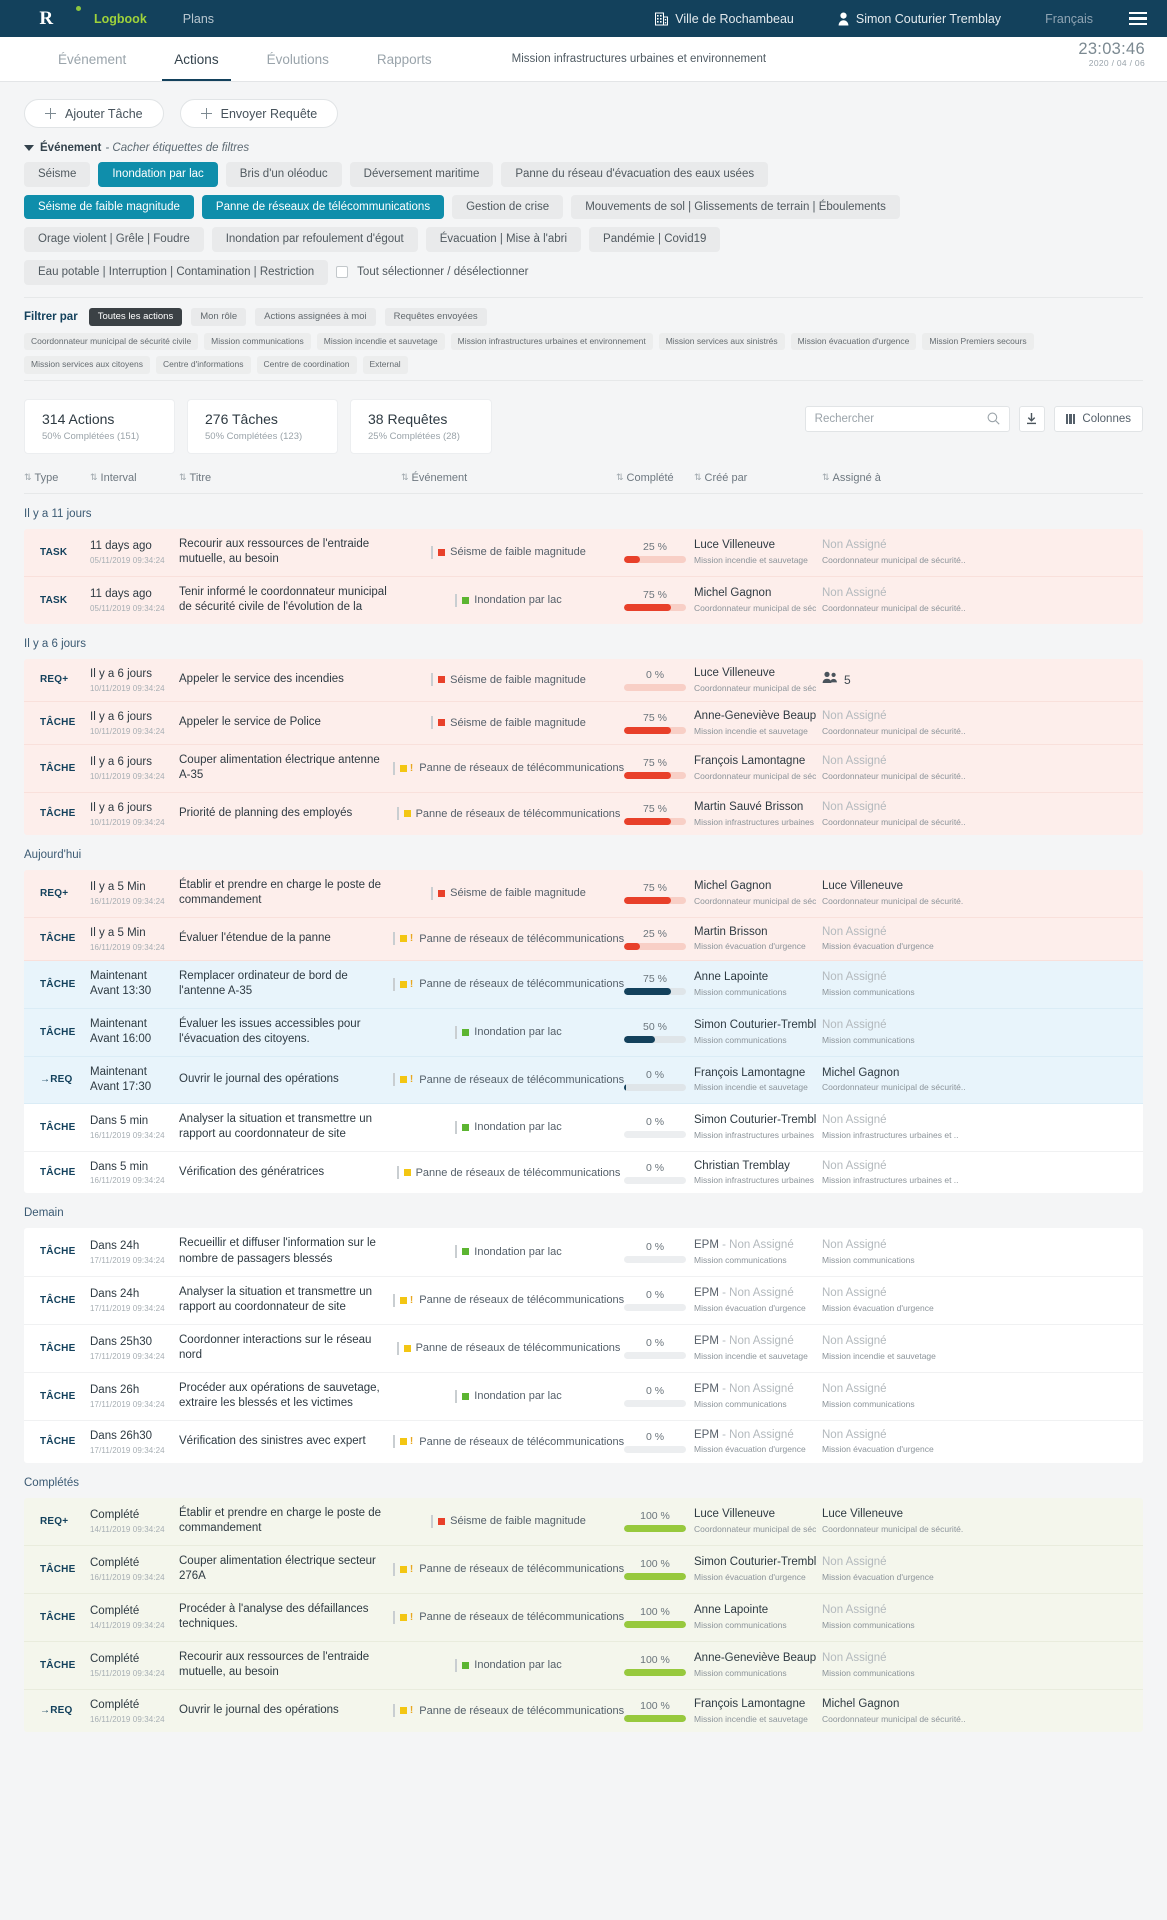 The image size is (1167, 1920). Describe the element at coordinates (290, 1173) in the screenshot. I see `cell-title: Vérification des génératrices` at that location.